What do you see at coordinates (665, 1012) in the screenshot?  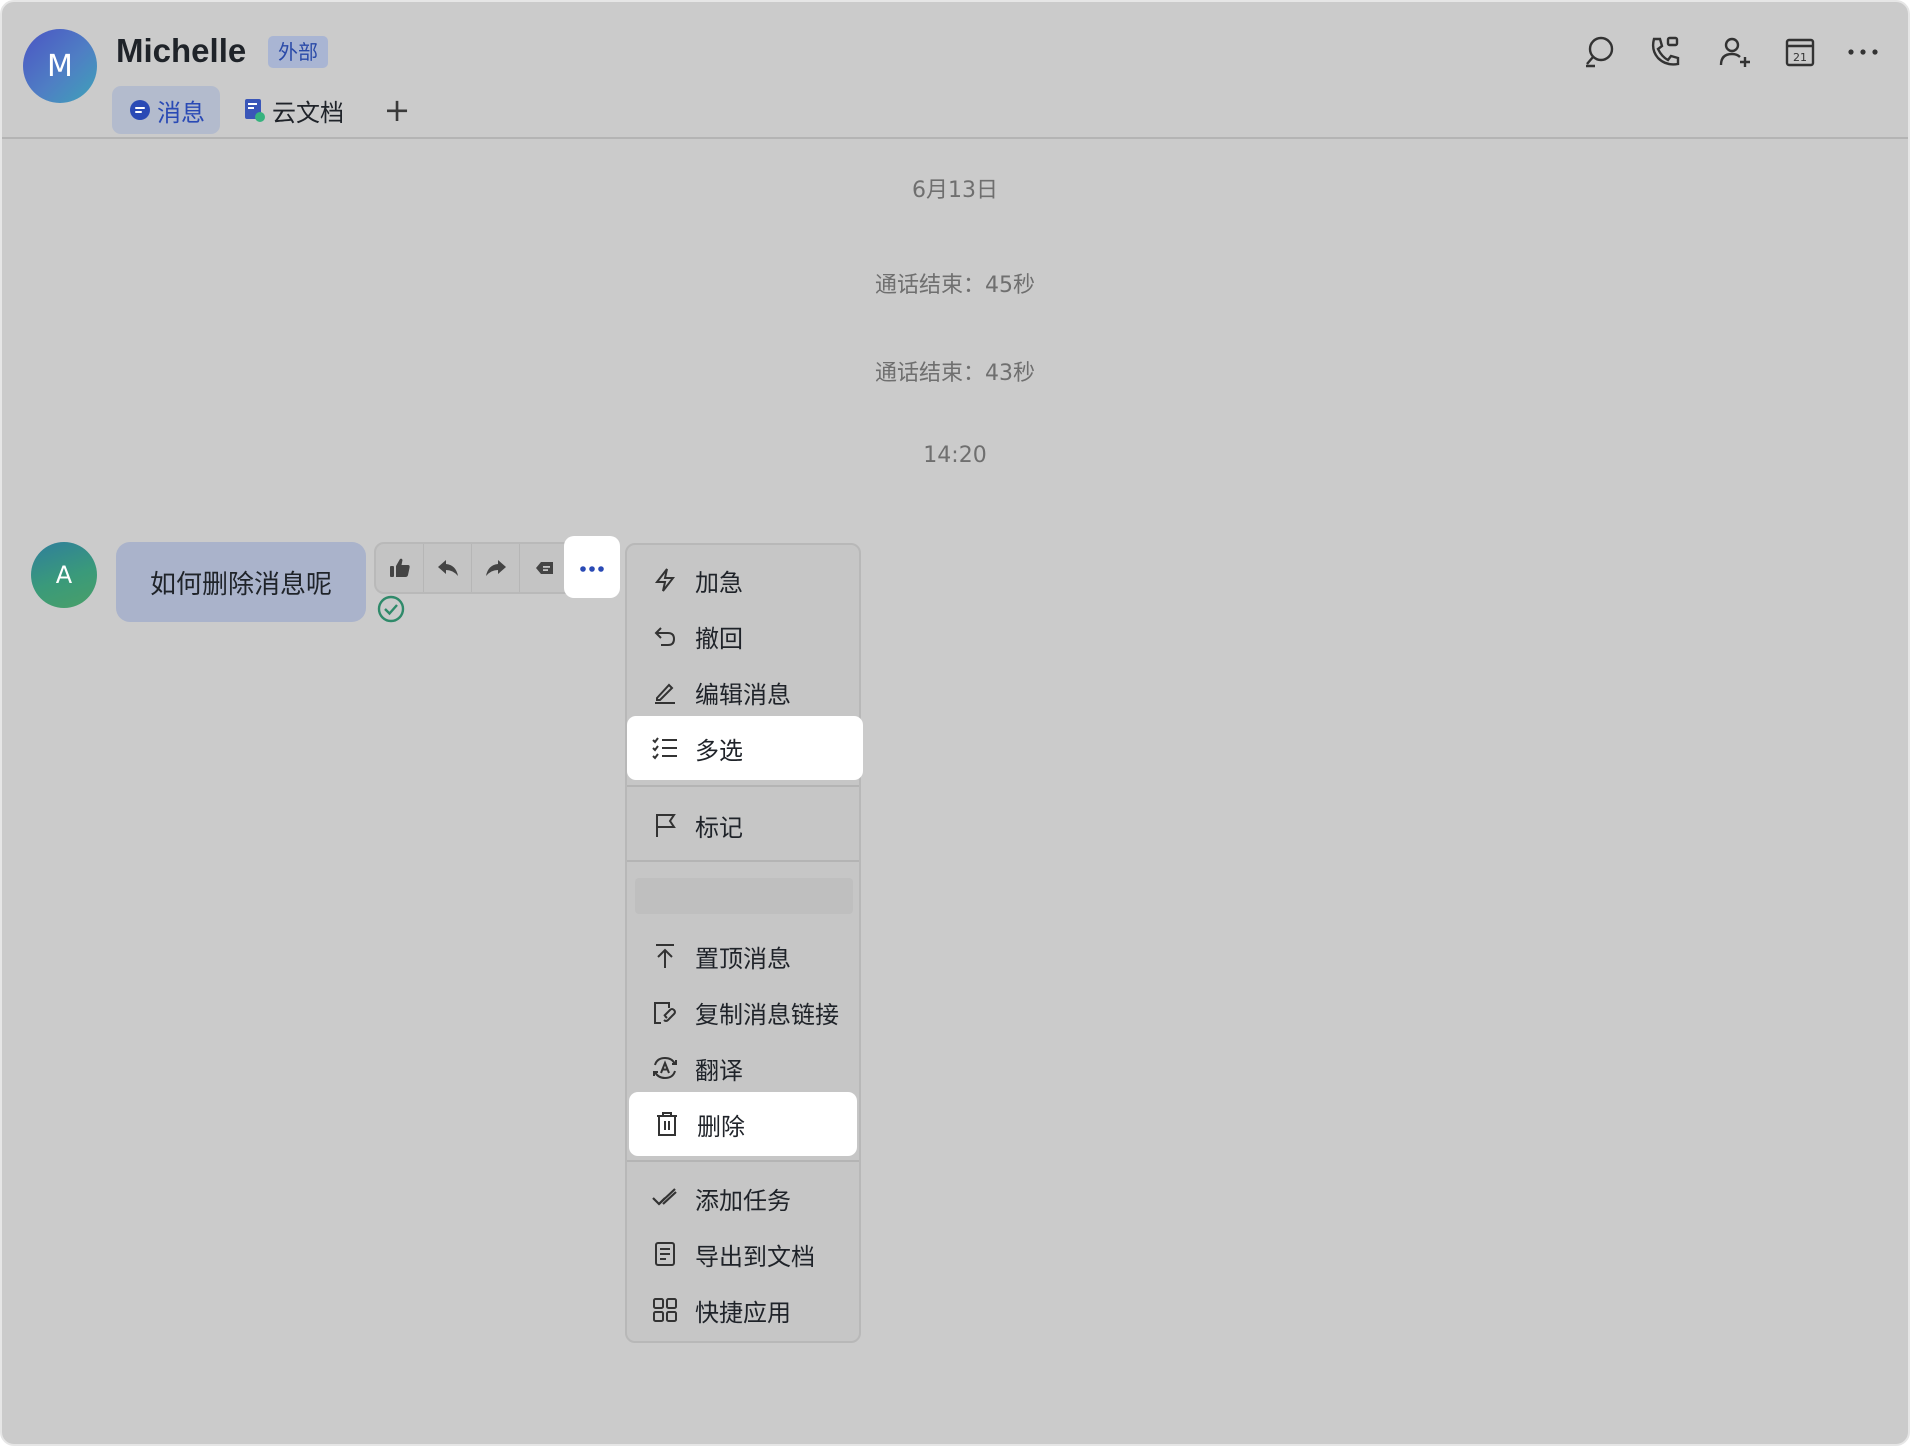 I see `link-icon` at bounding box center [665, 1012].